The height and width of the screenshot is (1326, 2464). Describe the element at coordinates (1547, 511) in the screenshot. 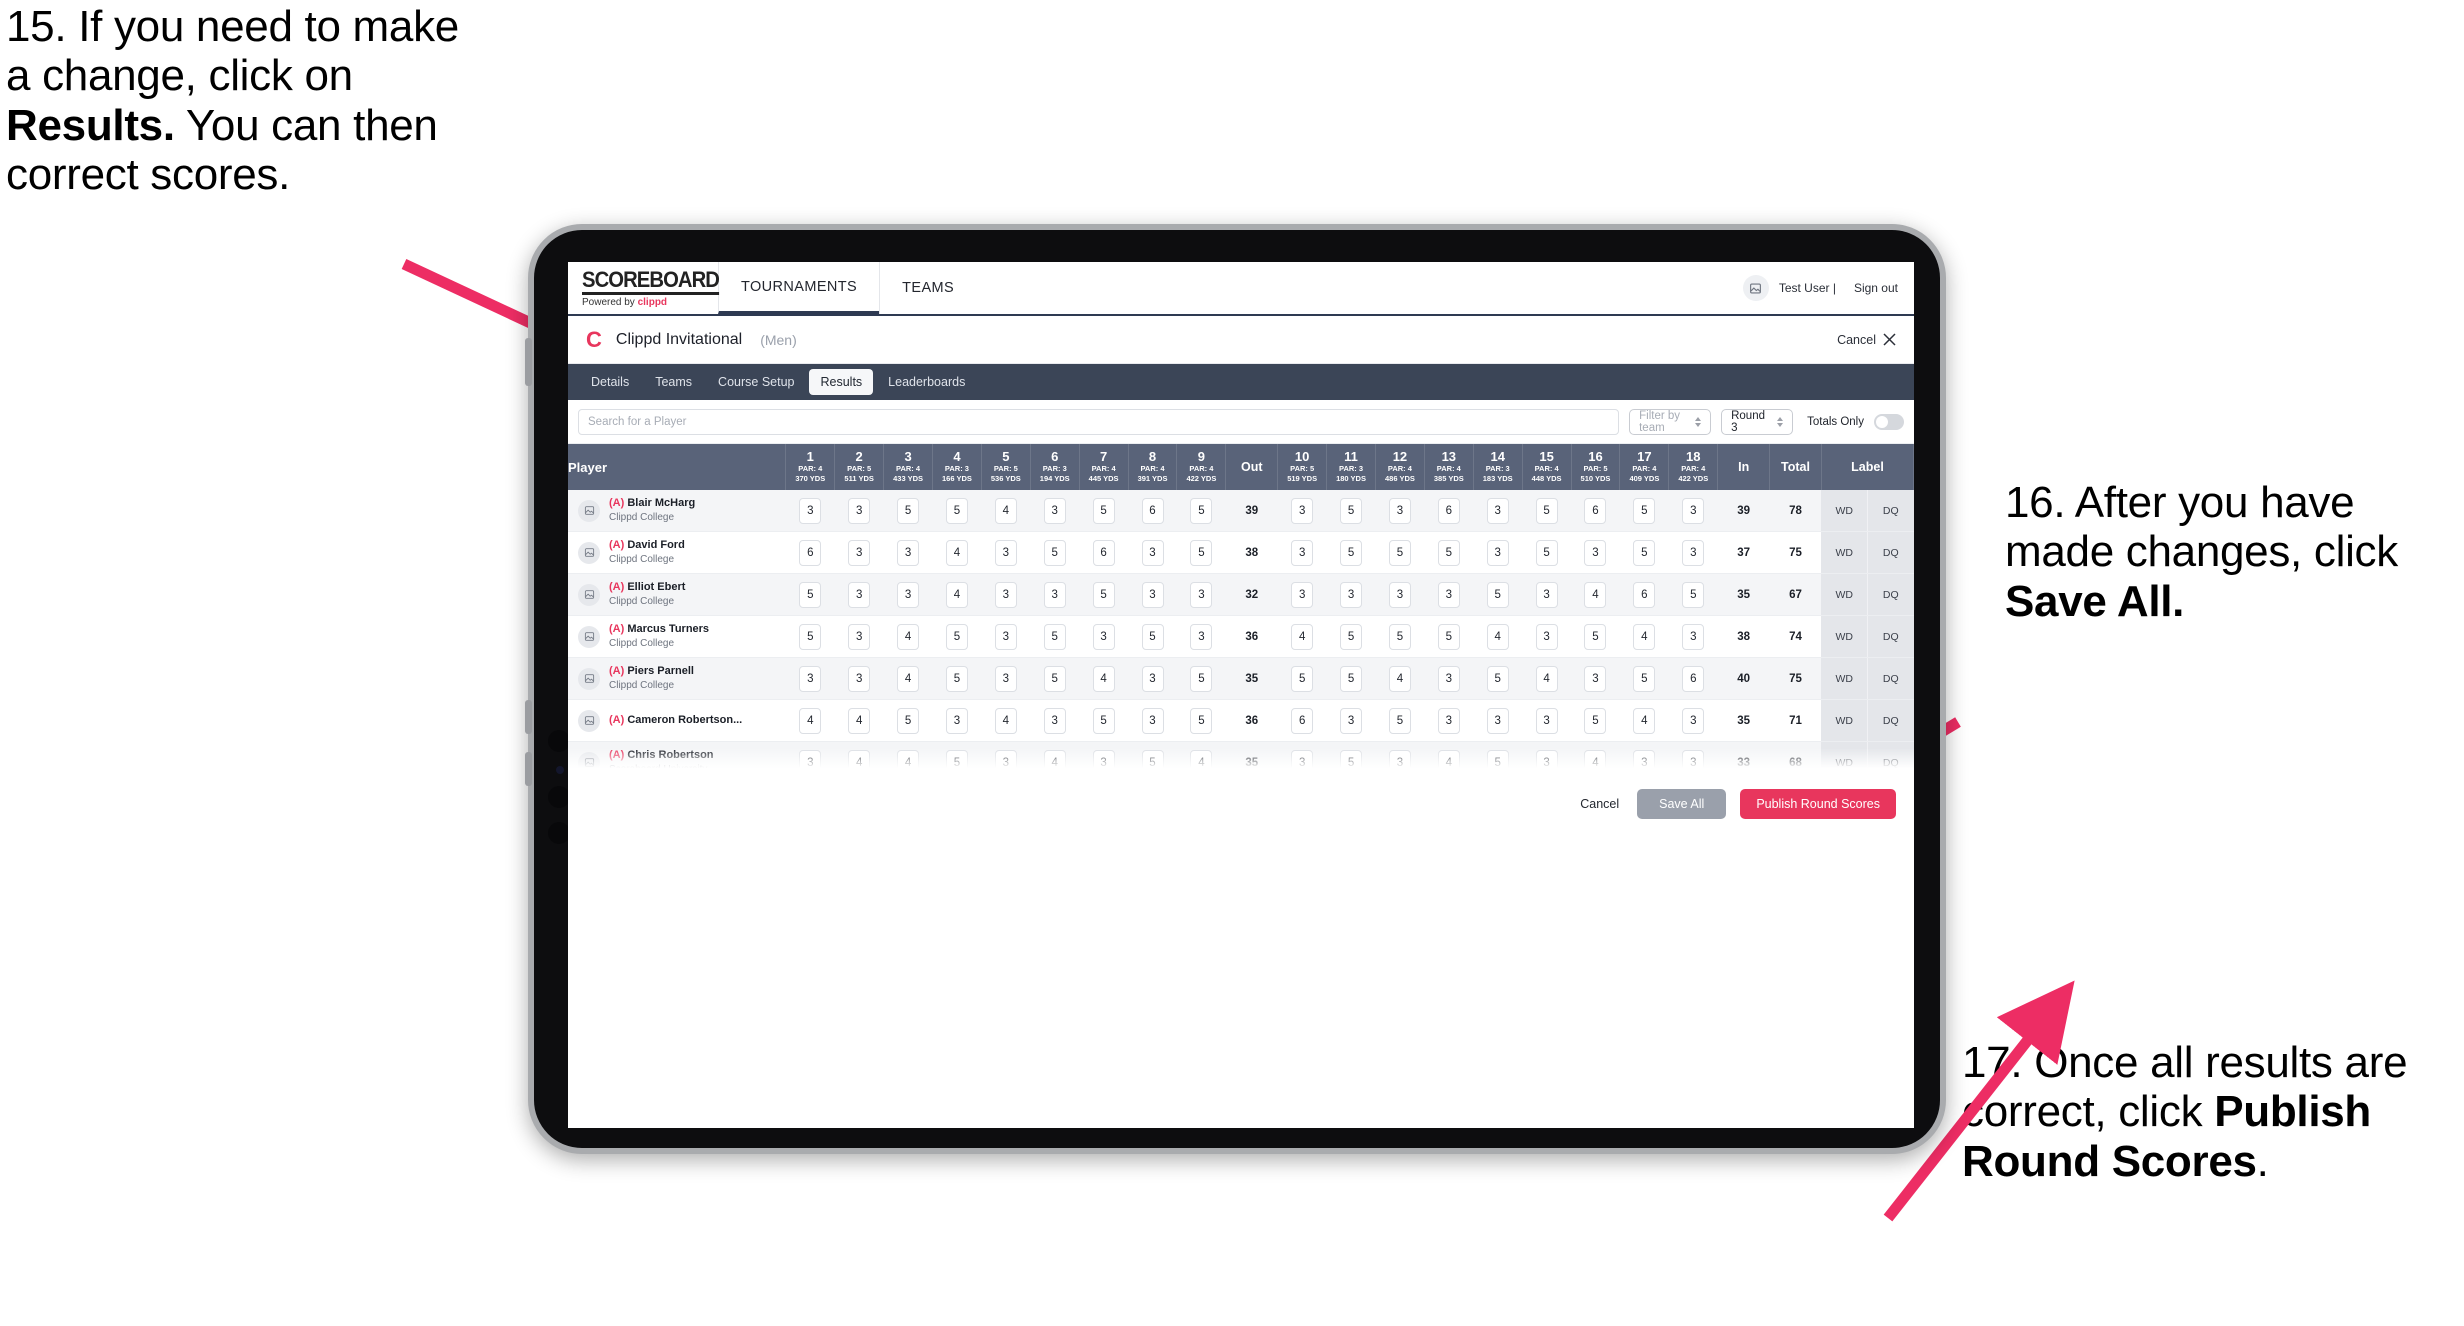

I see `score-cell-hole-15: 5` at that location.